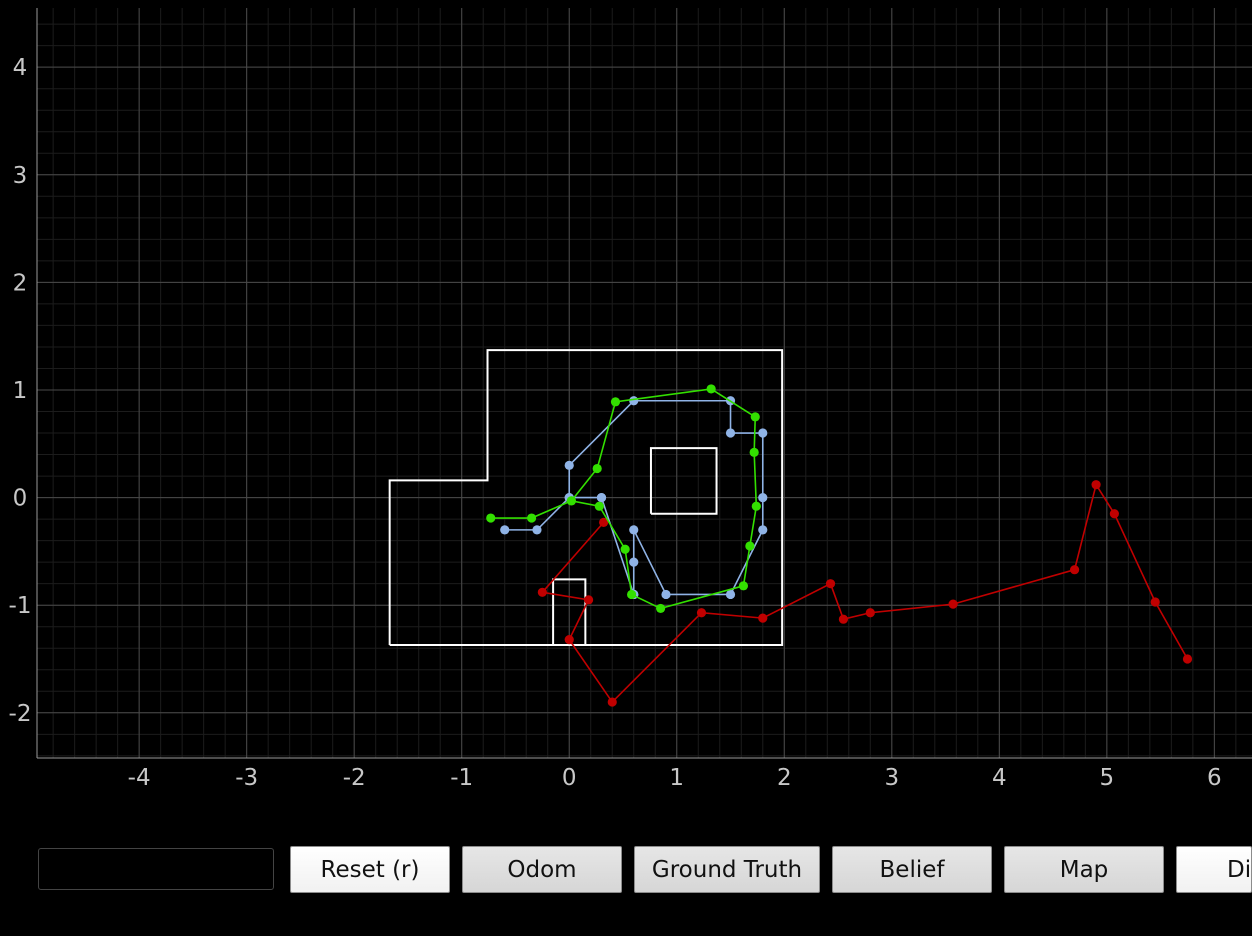  What do you see at coordinates (461, 778) in the screenshot?
I see `x-tick-label: -1` at bounding box center [461, 778].